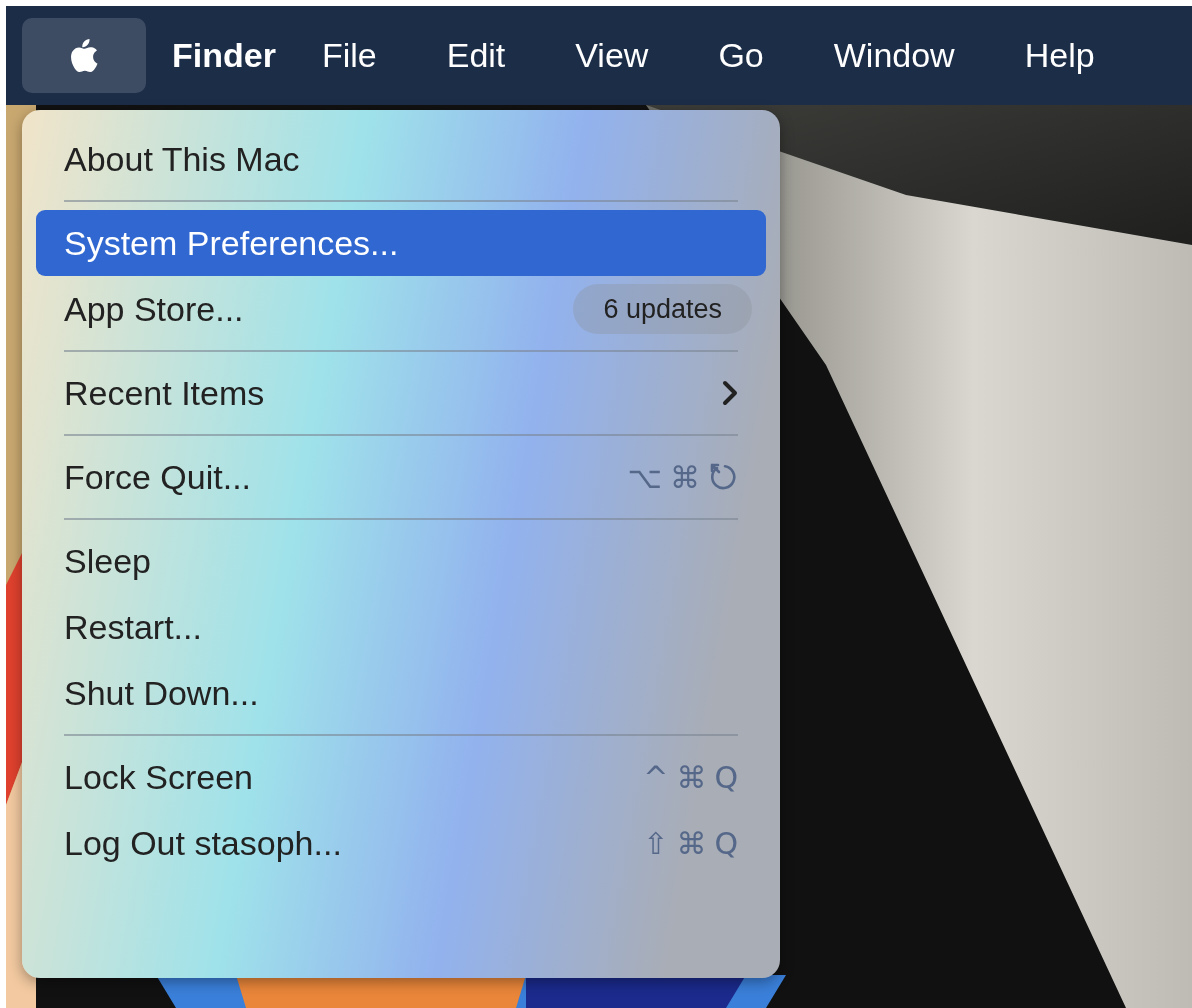 The width and height of the screenshot is (1192, 1008). I want to click on menu-bar-item: Edit, so click(476, 55).